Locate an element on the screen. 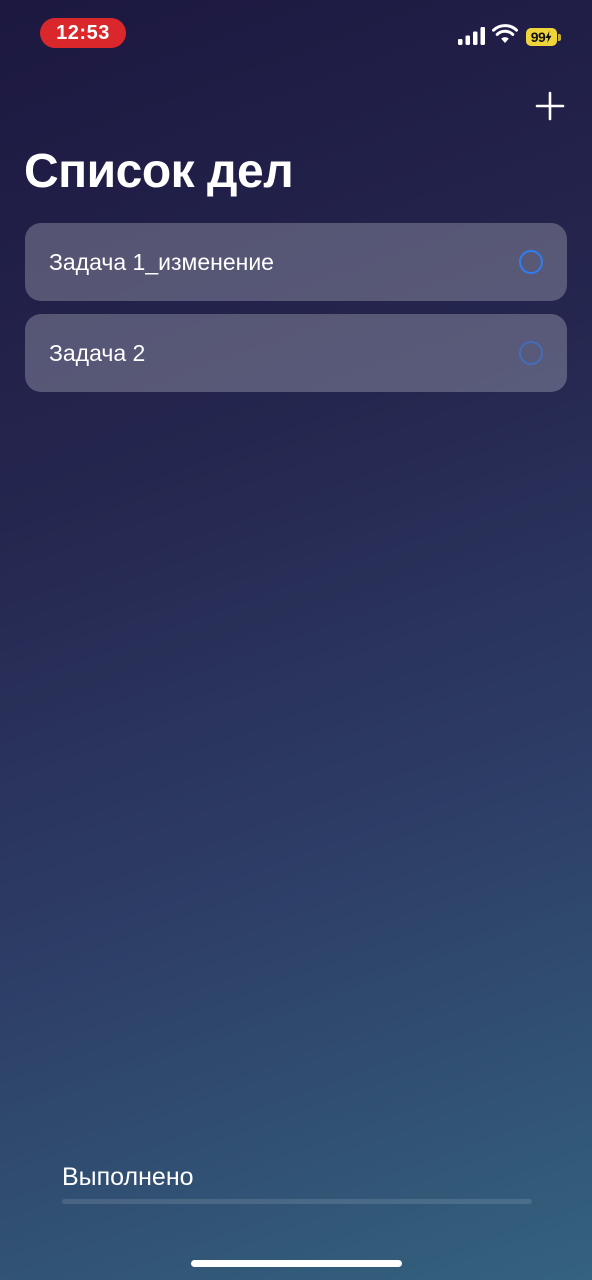  status-bar: 12:53 99 is located at coordinates (296, 32).